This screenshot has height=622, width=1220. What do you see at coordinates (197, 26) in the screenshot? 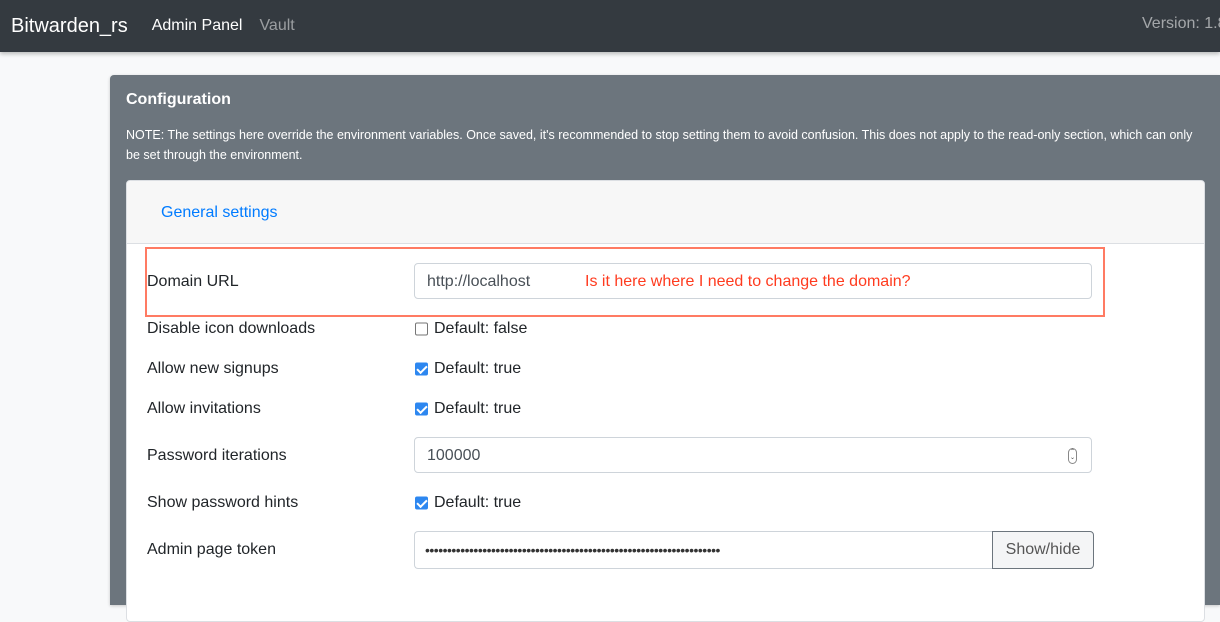
I see `nav-admin-panel: Admin Panel` at bounding box center [197, 26].